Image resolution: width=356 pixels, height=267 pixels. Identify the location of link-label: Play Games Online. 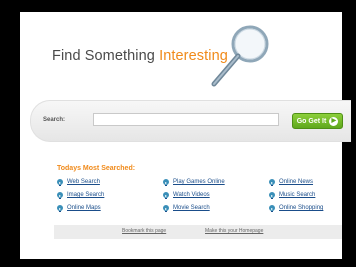
(199, 182).